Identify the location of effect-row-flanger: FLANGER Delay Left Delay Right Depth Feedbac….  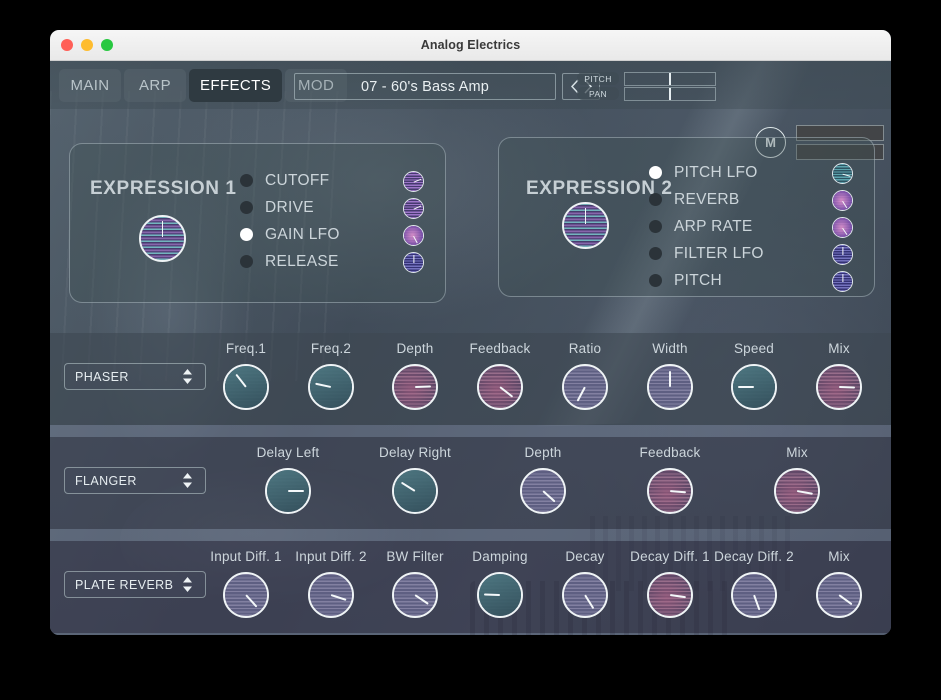
(470, 483).